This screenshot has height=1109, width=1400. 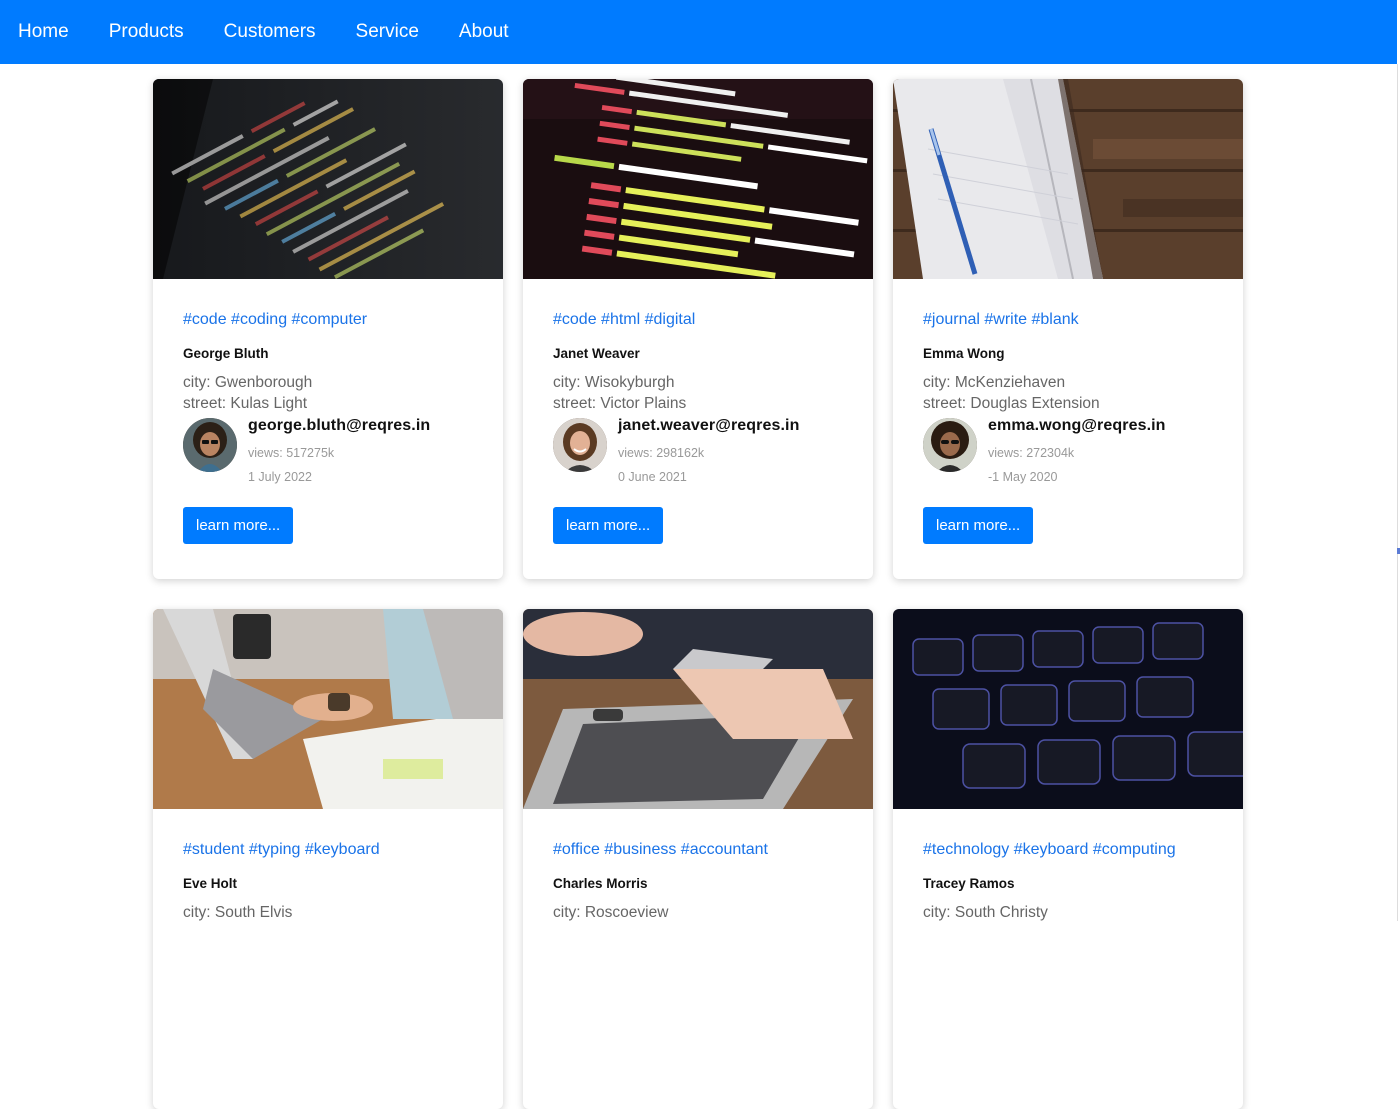 What do you see at coordinates (146, 32) in the screenshot?
I see `nav-products: Products` at bounding box center [146, 32].